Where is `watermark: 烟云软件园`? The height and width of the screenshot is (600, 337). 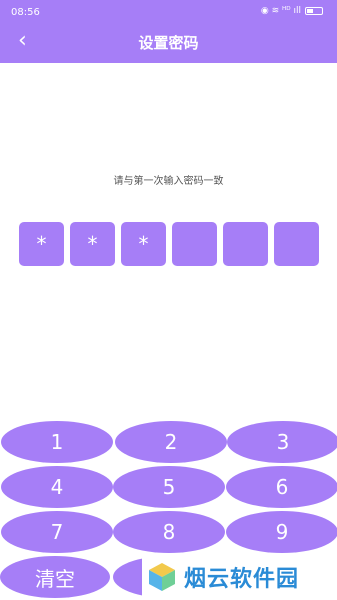 watermark: 烟云软件园 is located at coordinates (239, 576).